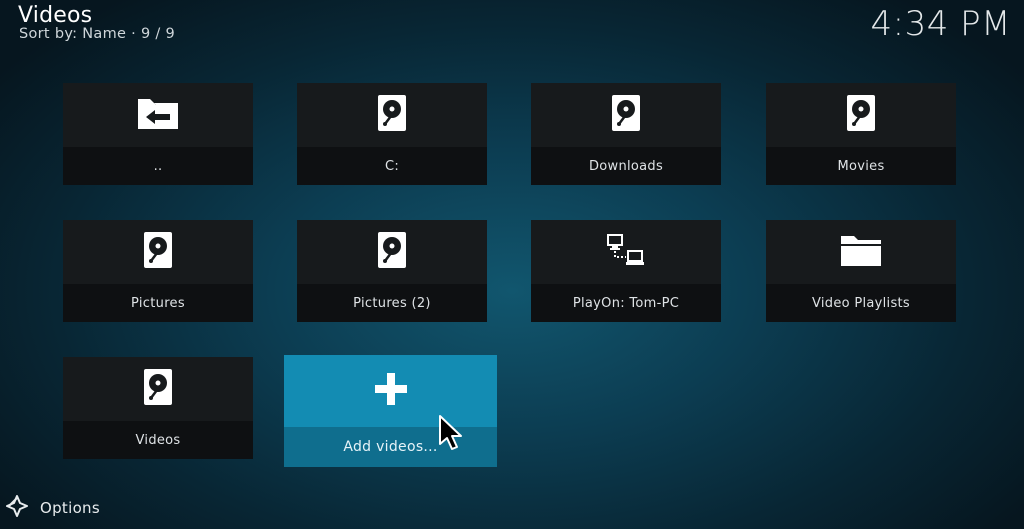 The image size is (1024, 529). Describe the element at coordinates (451, 433) in the screenshot. I see `mouse-cursor-icon` at that location.